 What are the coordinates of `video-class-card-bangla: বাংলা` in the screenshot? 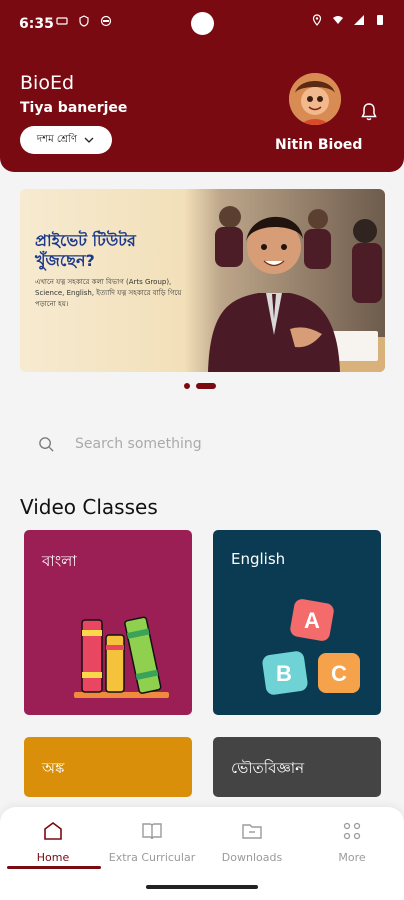 It's located at (108, 622).